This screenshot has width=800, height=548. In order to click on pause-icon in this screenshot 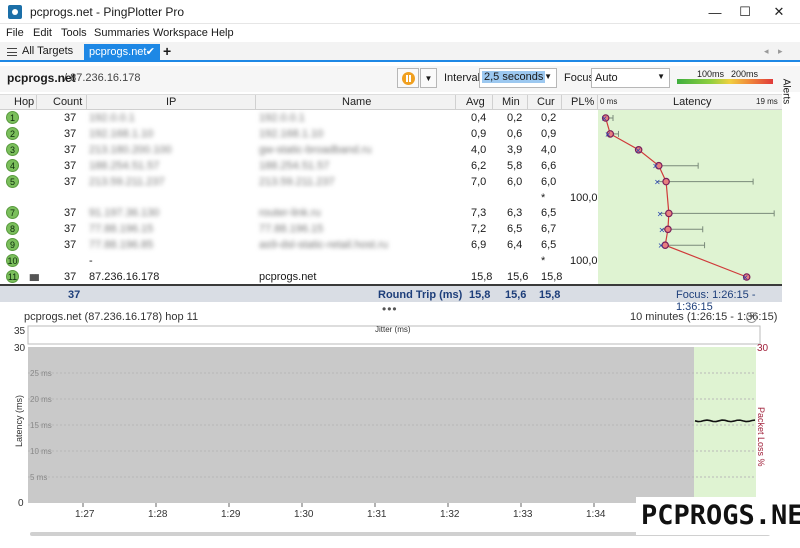, I will do `click(408, 78)`.